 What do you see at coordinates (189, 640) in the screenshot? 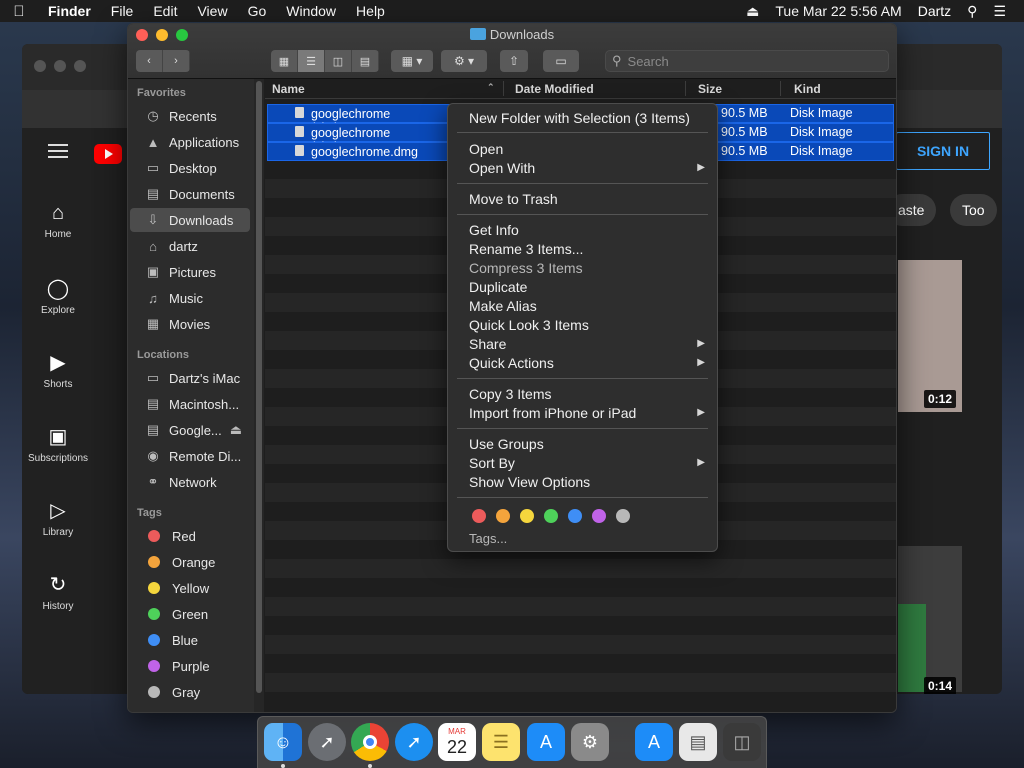
I see `sidebar-tag-blue: Blue` at bounding box center [189, 640].